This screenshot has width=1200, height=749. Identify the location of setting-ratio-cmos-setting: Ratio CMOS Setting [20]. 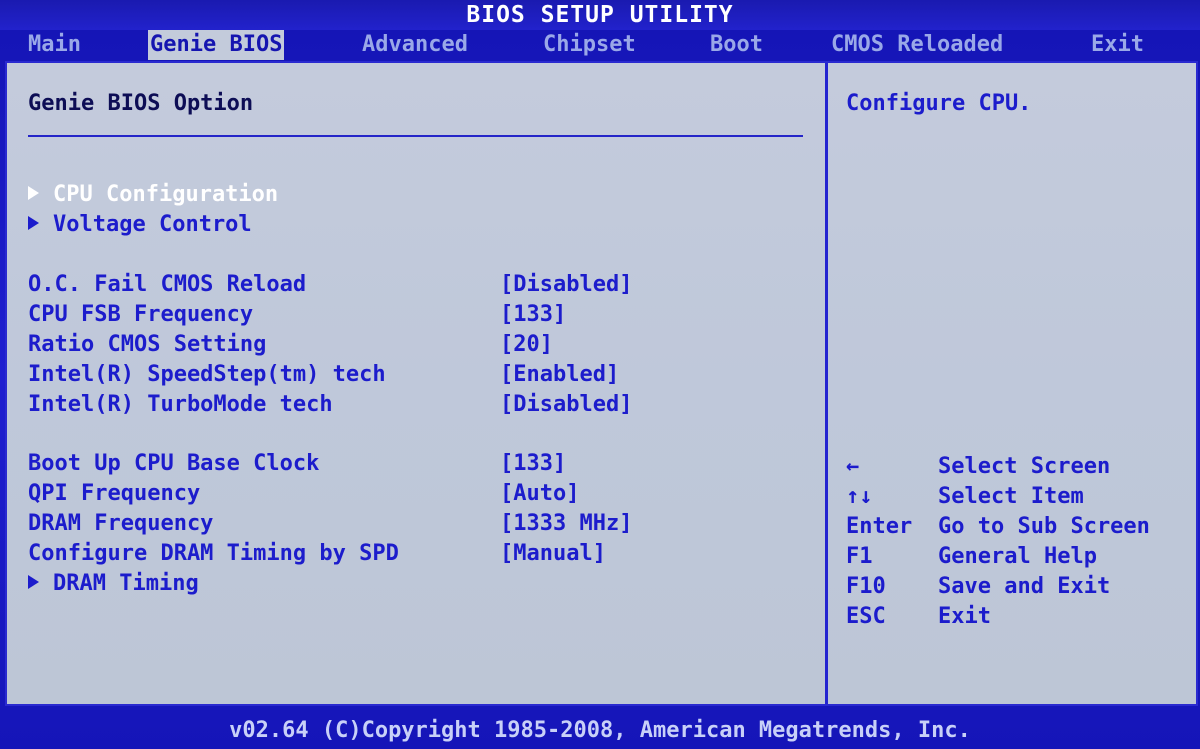
(290, 345).